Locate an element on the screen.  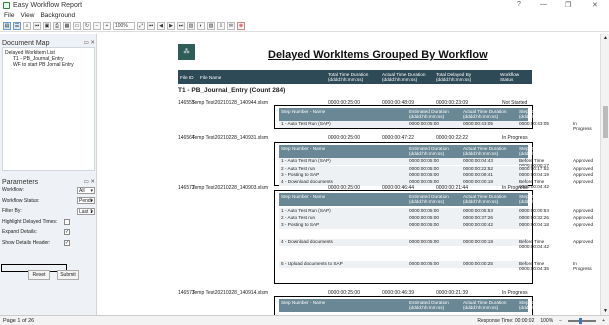
scroll-thumb is located at coordinates (605, 122).